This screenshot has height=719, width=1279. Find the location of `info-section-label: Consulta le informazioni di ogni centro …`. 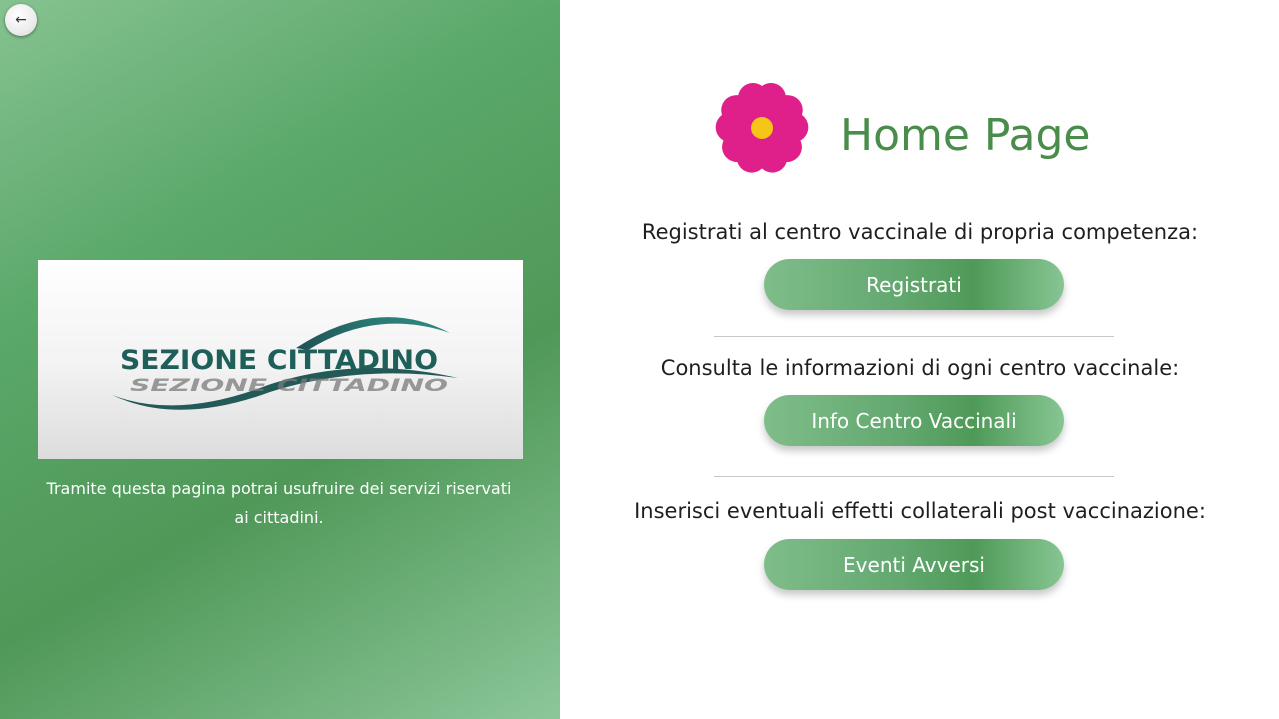

info-section-label: Consulta le informazioni di ogni centro … is located at coordinates (920, 368).